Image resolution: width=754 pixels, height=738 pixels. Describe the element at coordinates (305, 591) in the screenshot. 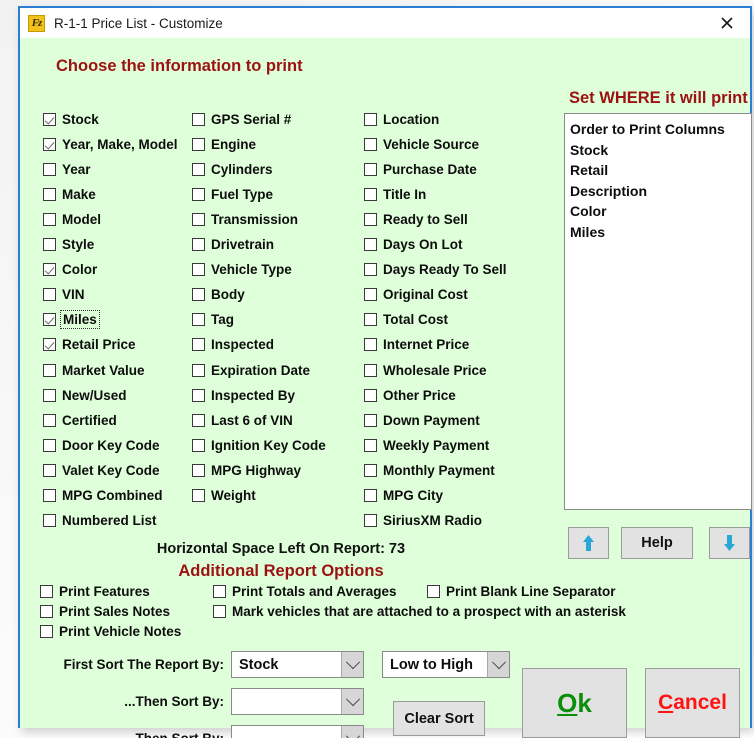

I see `addopt-col2-0: Print Totals and Averages` at that location.